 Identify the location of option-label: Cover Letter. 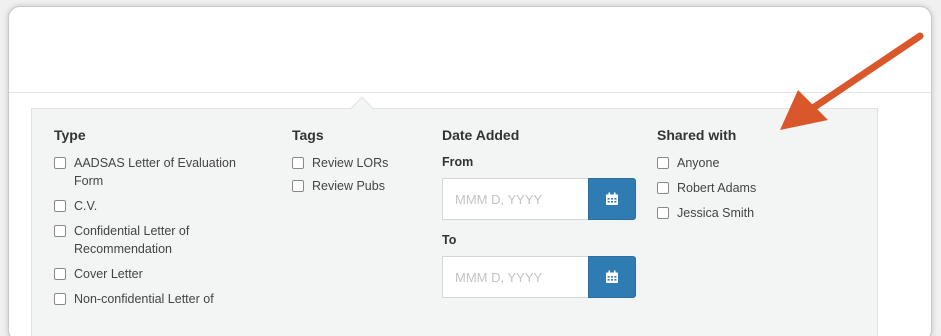
(108, 274).